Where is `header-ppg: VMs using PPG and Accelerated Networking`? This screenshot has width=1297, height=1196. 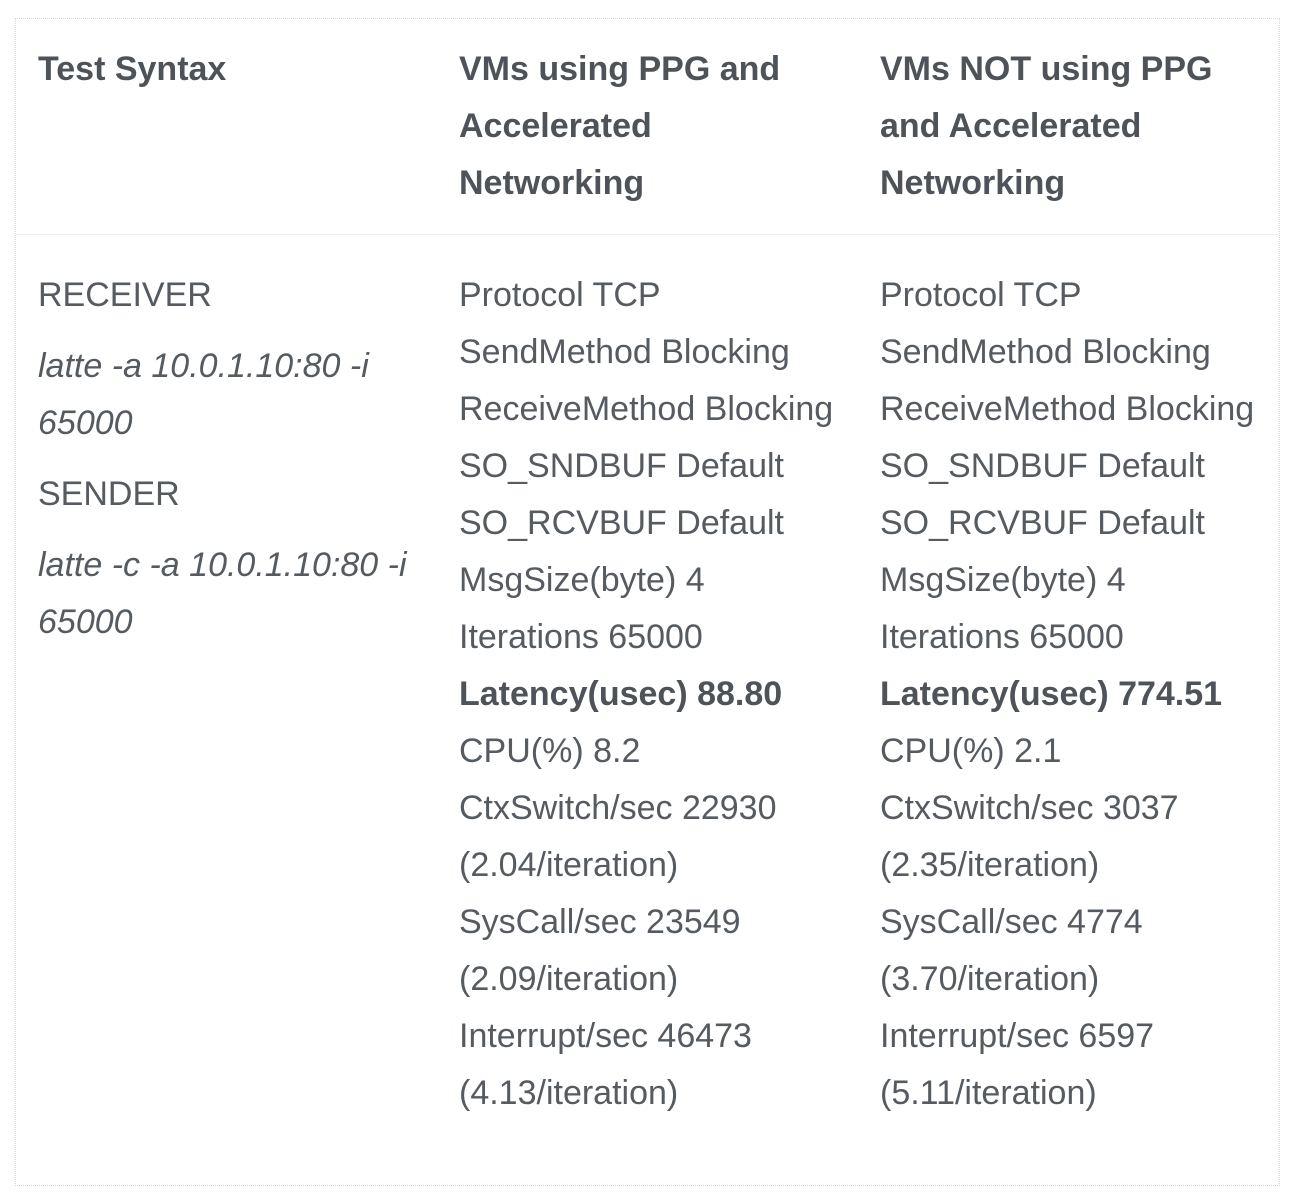
header-ppg: VMs using PPG and Accelerated Networking is located at coordinates (647, 127).